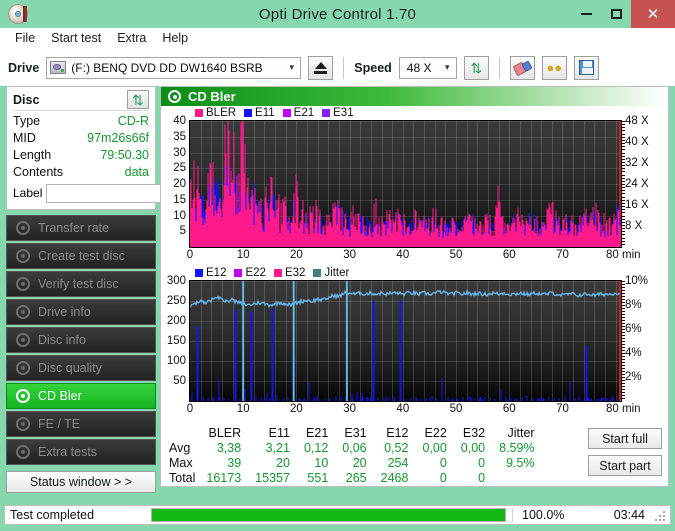 Image resolution: width=675 pixels, height=531 pixels. What do you see at coordinates (616, 14) in the screenshot?
I see `maximize-button` at bounding box center [616, 14].